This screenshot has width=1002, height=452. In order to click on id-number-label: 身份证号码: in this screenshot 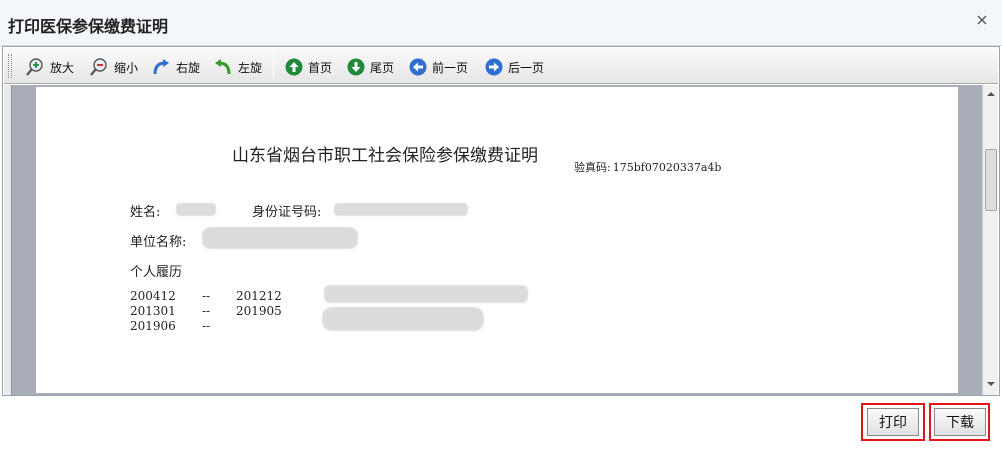, I will do `click(287, 212)`.